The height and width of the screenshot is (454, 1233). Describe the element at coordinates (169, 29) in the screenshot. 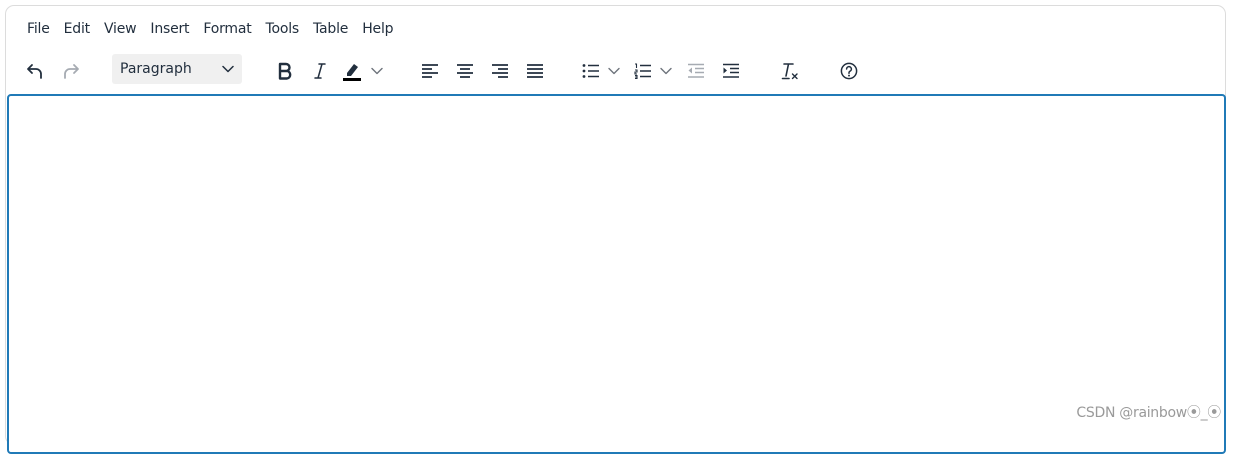

I see `menu-insert: Insert` at that location.